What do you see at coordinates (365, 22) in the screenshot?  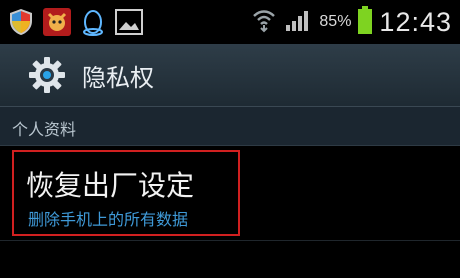 I see `battery-icon` at bounding box center [365, 22].